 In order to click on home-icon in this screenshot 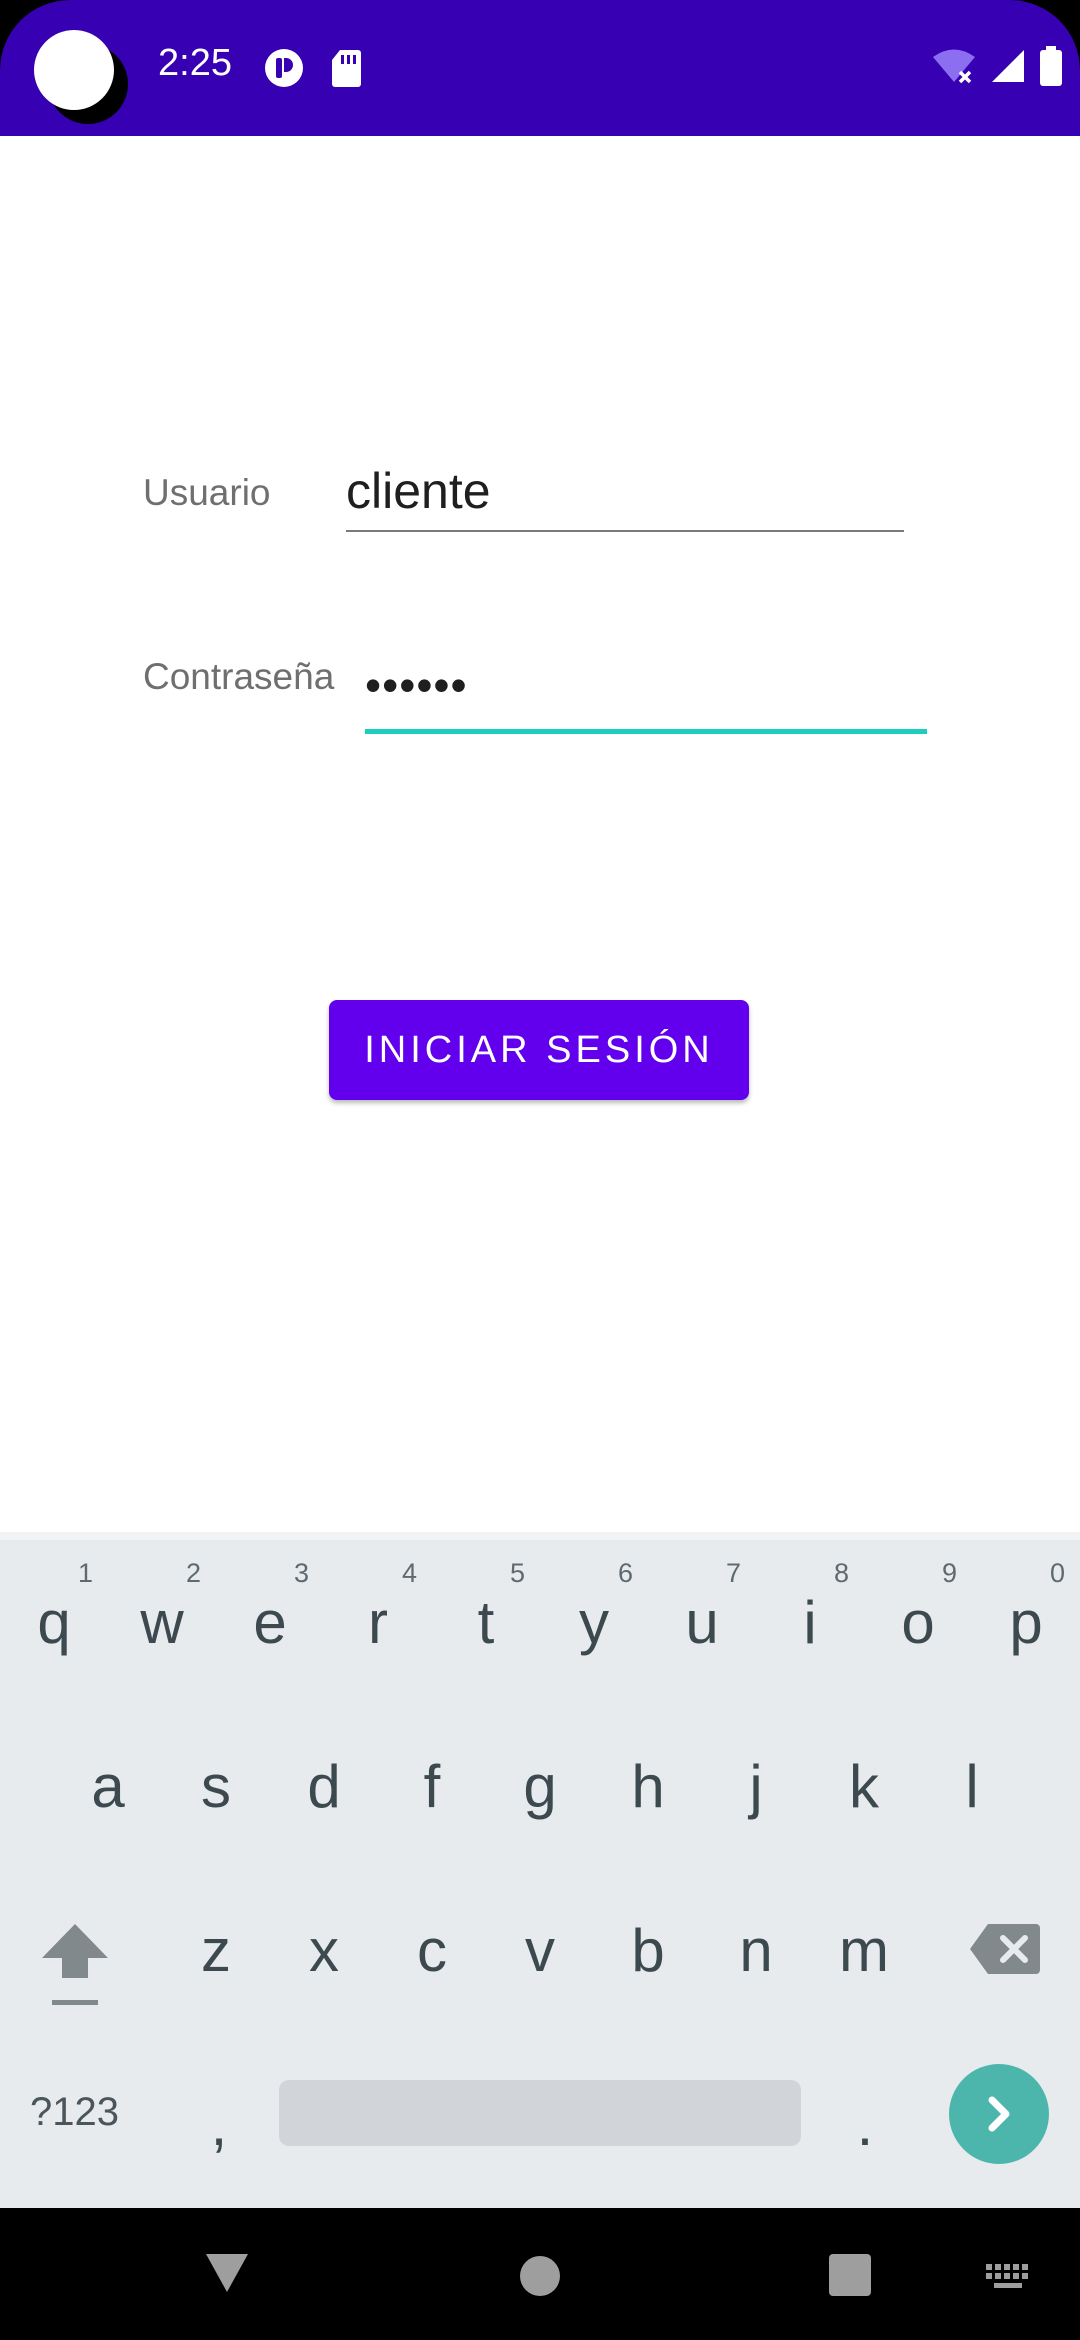, I will do `click(540, 2278)`.